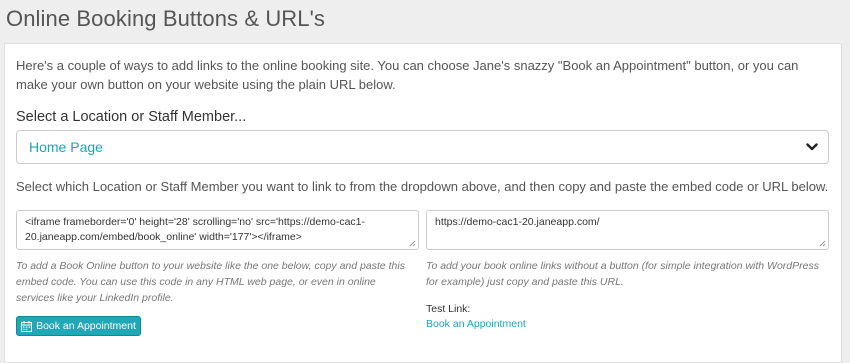  What do you see at coordinates (448, 309) in the screenshot?
I see `test-link-label: Test Link:` at bounding box center [448, 309].